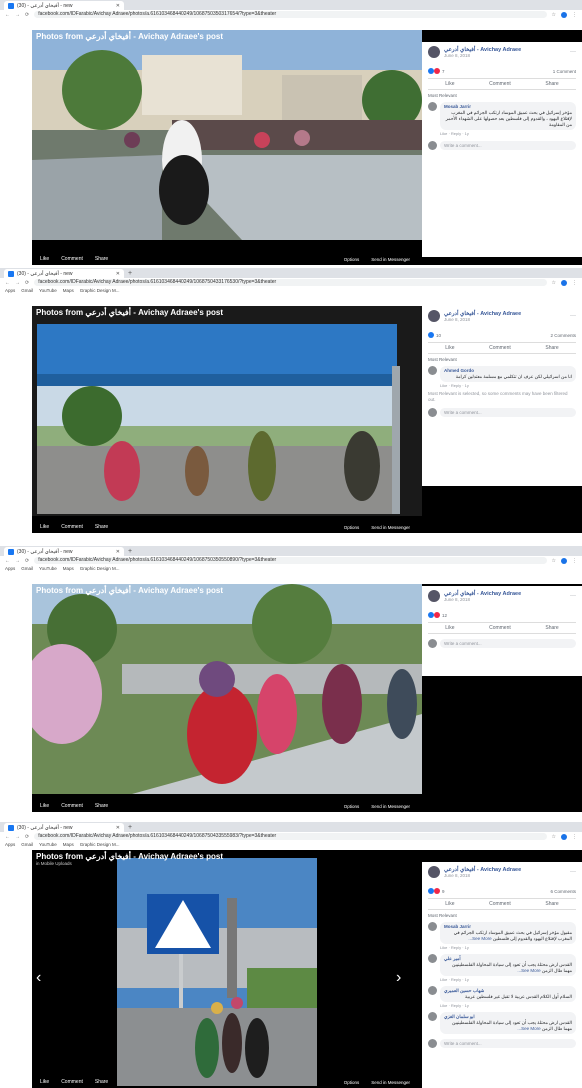  I want to click on comment-count: 2 Comments, so click(563, 335).